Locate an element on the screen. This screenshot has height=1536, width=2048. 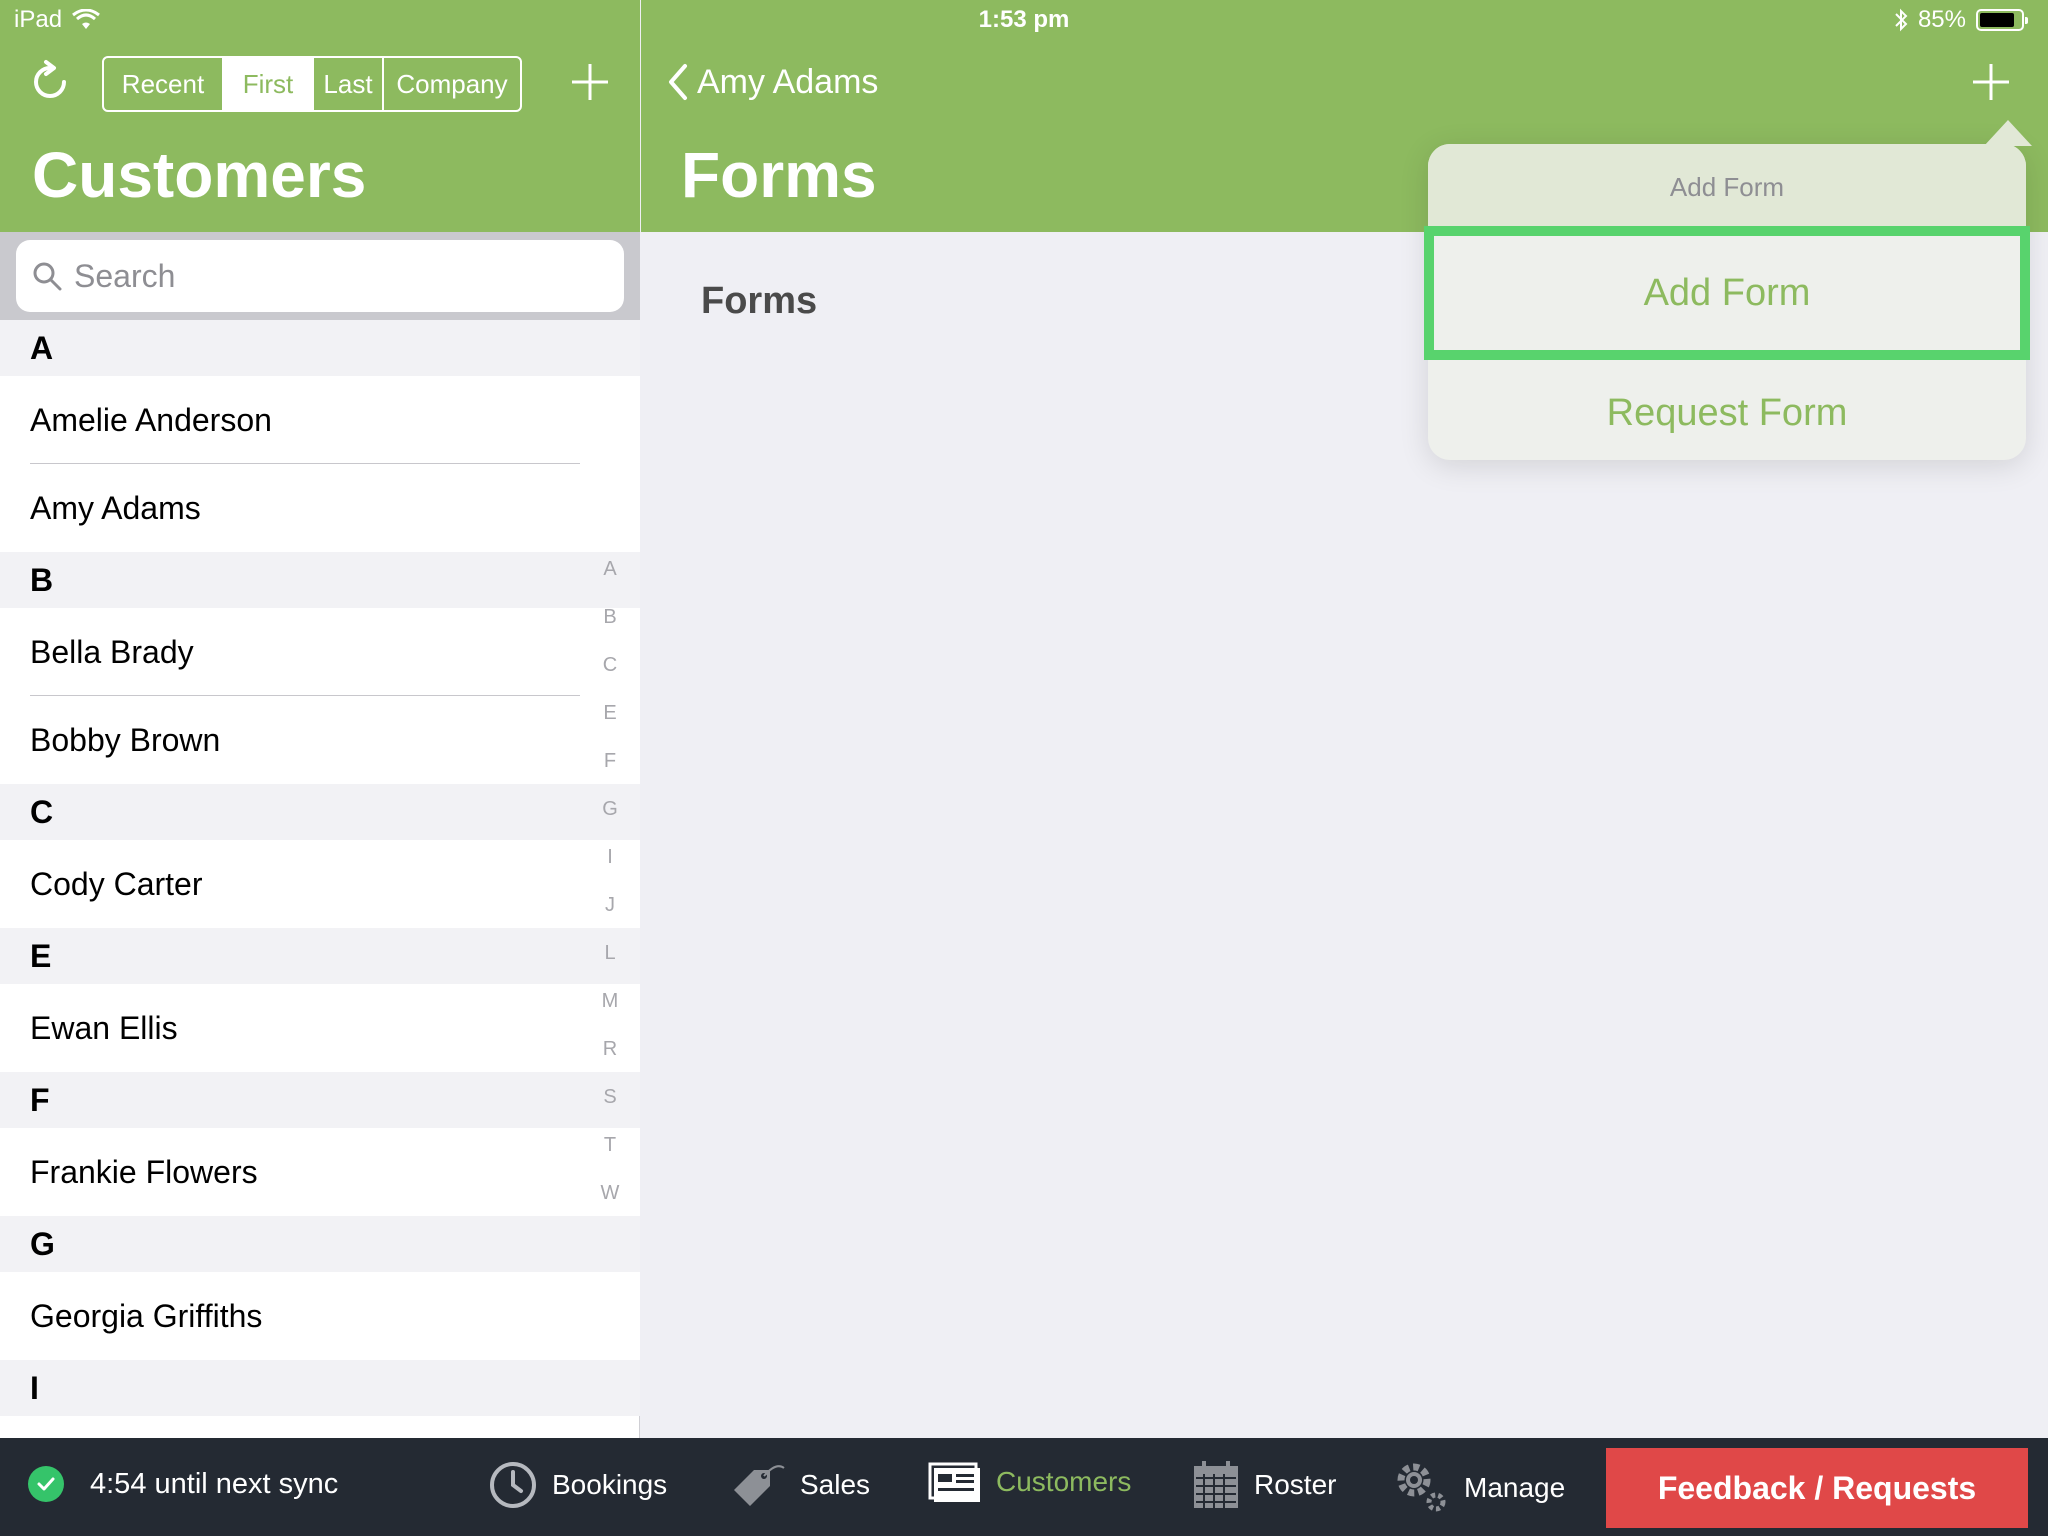
customer-row: Georgia Griffiths is located at coordinates (320, 1316).